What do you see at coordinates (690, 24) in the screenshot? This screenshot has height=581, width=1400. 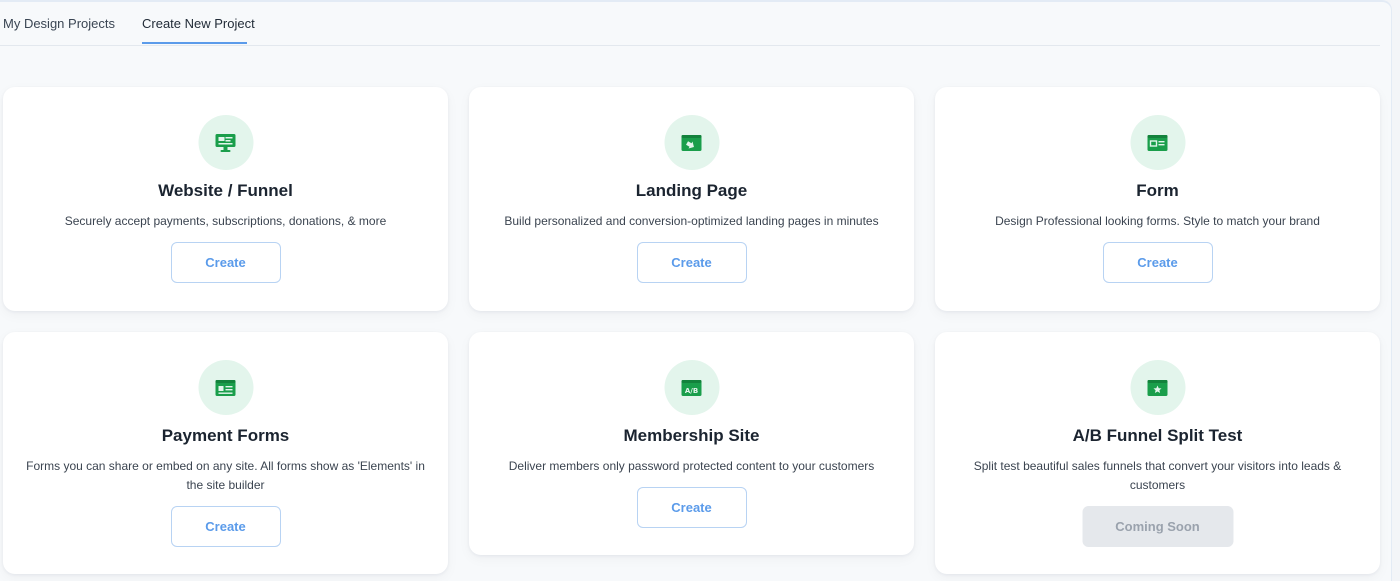 I see `tab-bar: My Design Projects Create New Project` at bounding box center [690, 24].